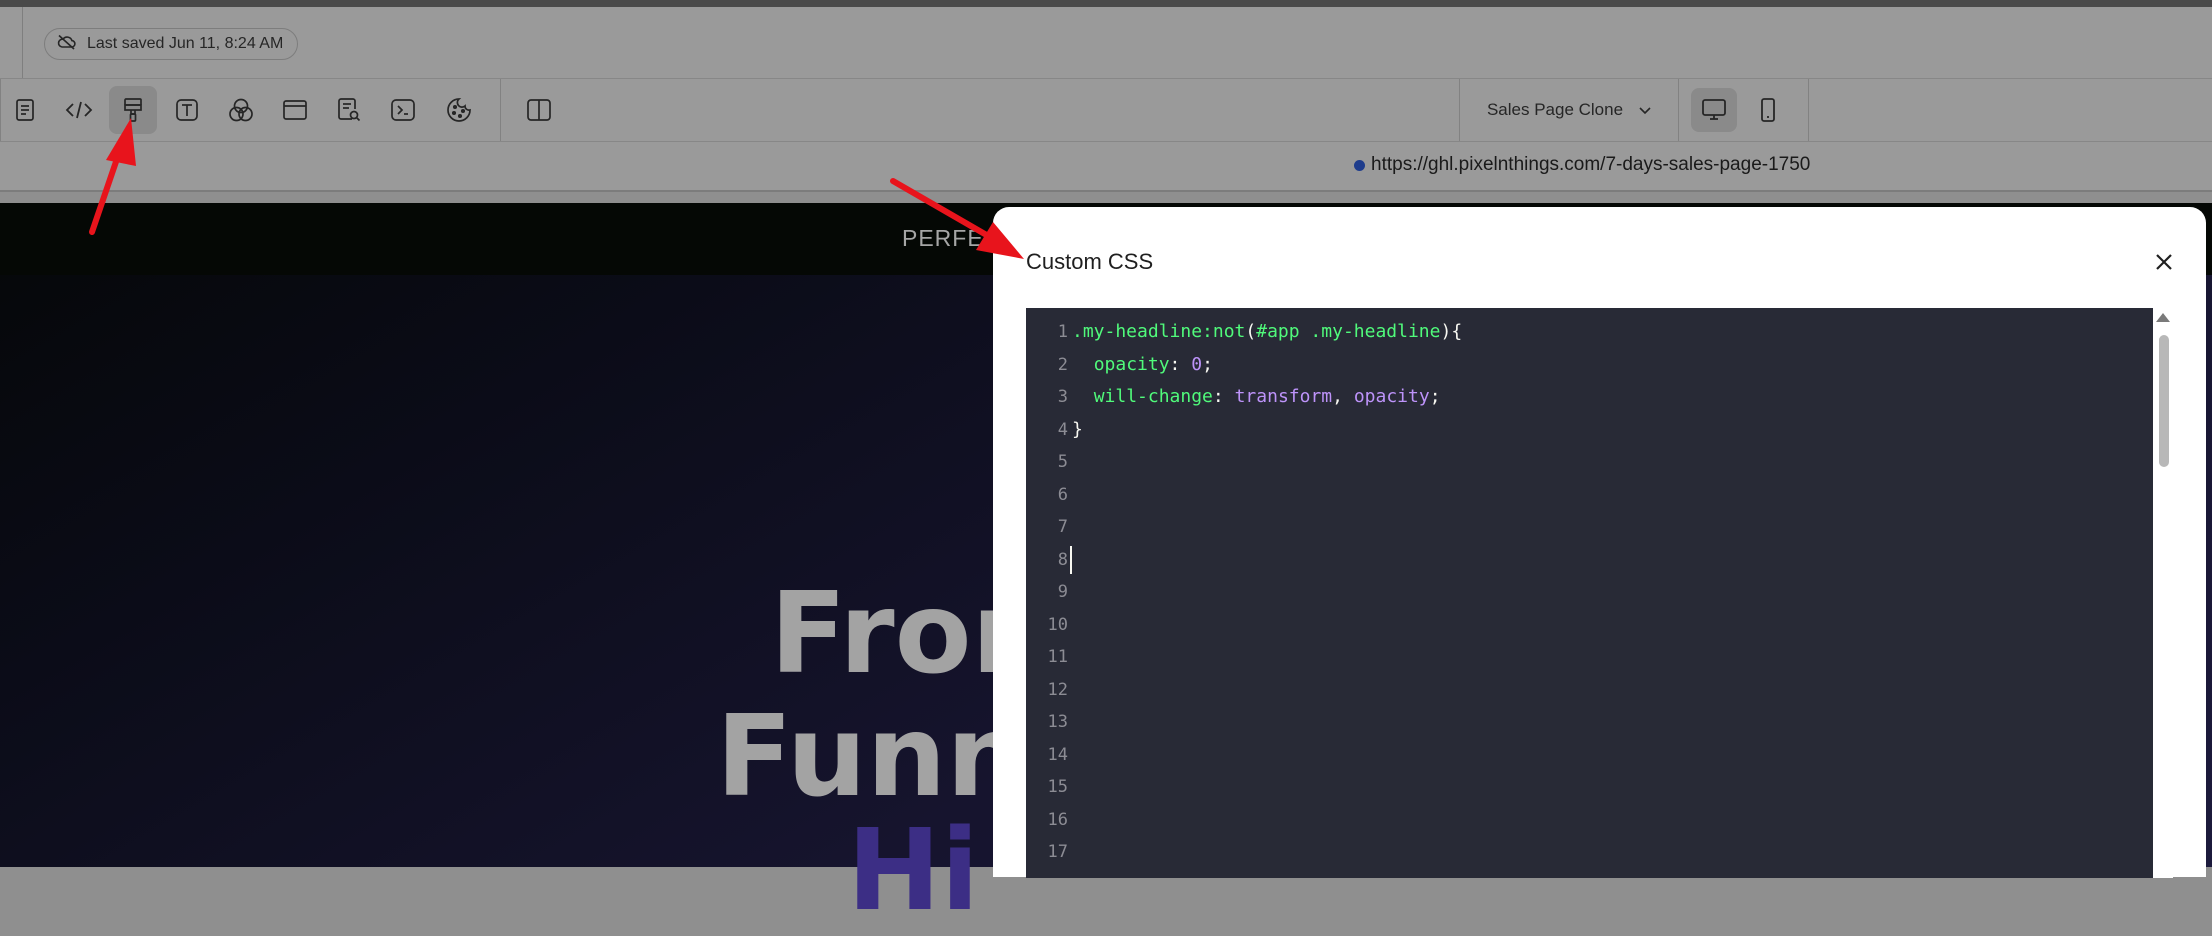  Describe the element at coordinates (349, 110) in the screenshot. I see `page-search-icon` at that location.